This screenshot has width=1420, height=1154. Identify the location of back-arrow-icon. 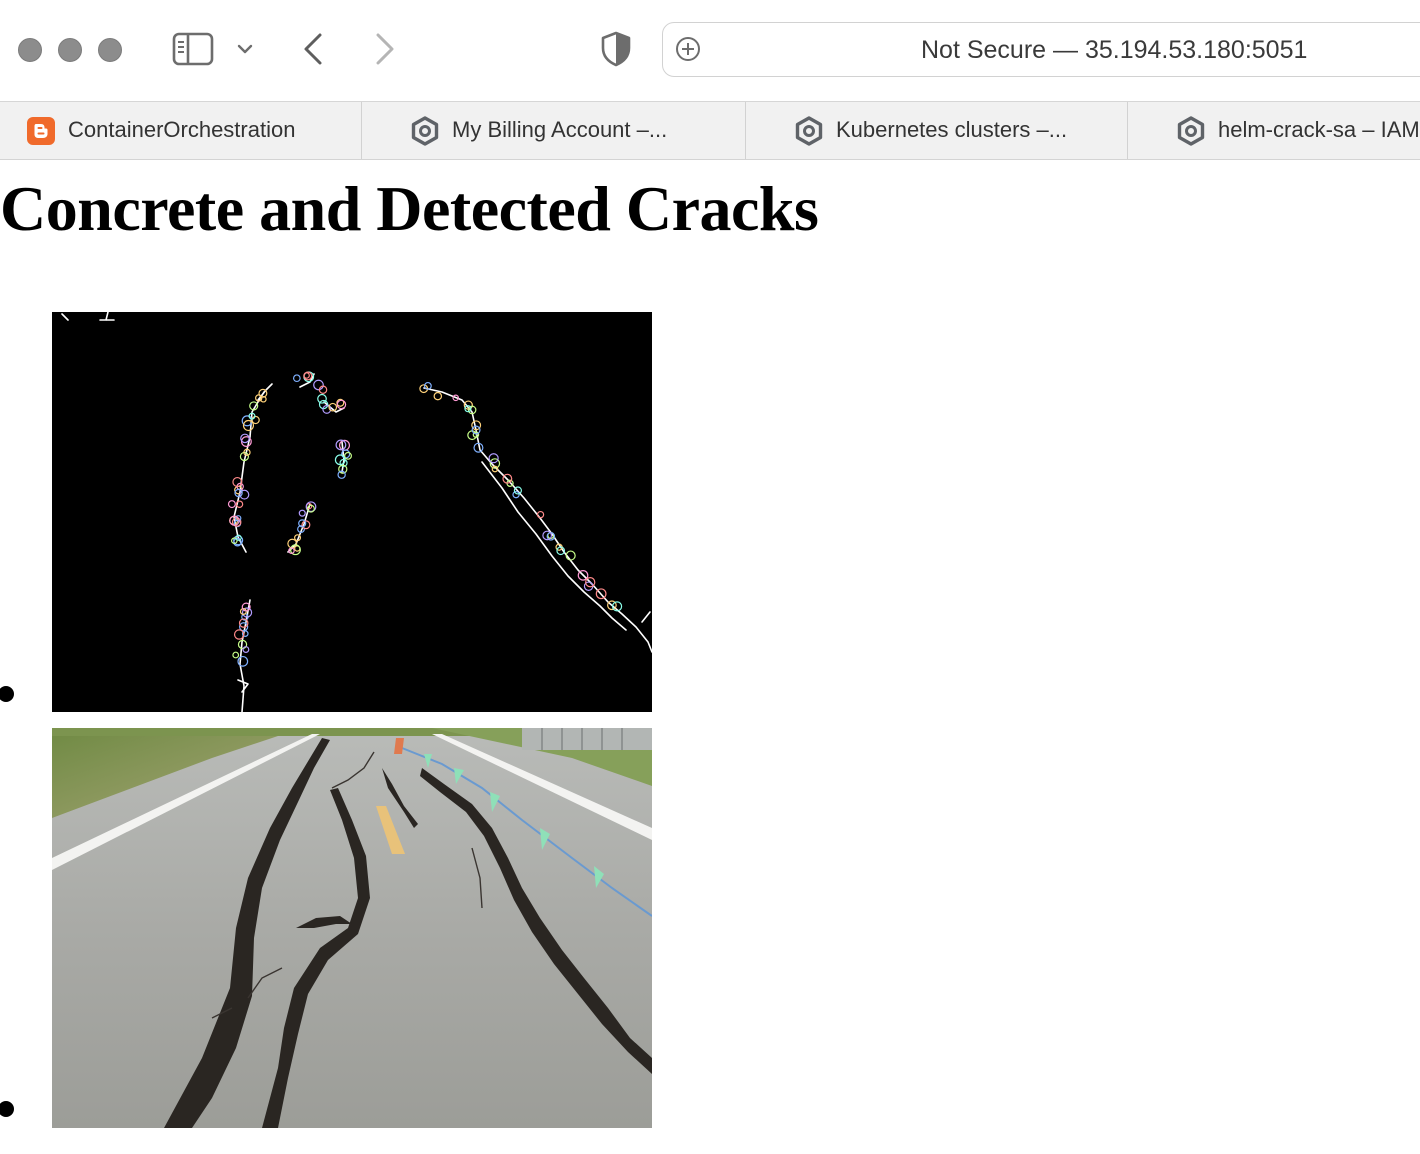
(313, 49).